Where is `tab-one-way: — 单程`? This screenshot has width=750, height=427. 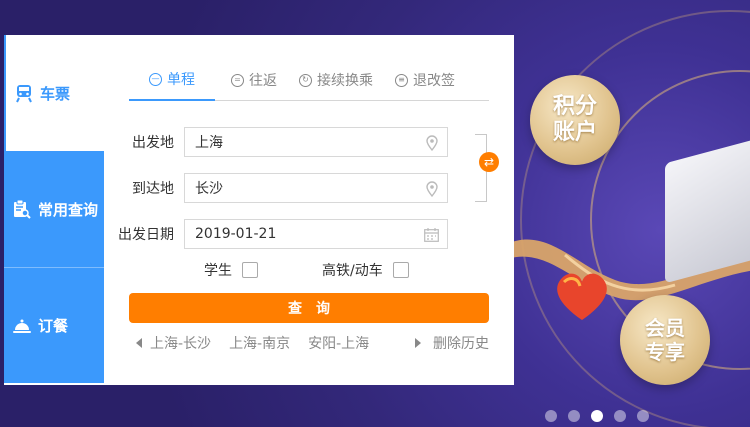 tab-one-way: — 单程 is located at coordinates (172, 85).